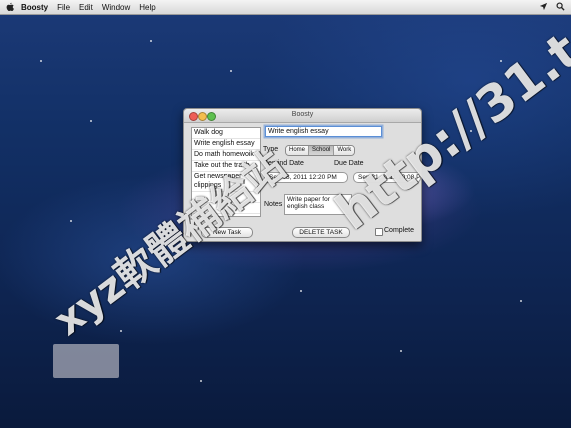 The height and width of the screenshot is (428, 571). What do you see at coordinates (34, 7) in the screenshot?
I see `app-menu-boosty: Boosty` at bounding box center [34, 7].